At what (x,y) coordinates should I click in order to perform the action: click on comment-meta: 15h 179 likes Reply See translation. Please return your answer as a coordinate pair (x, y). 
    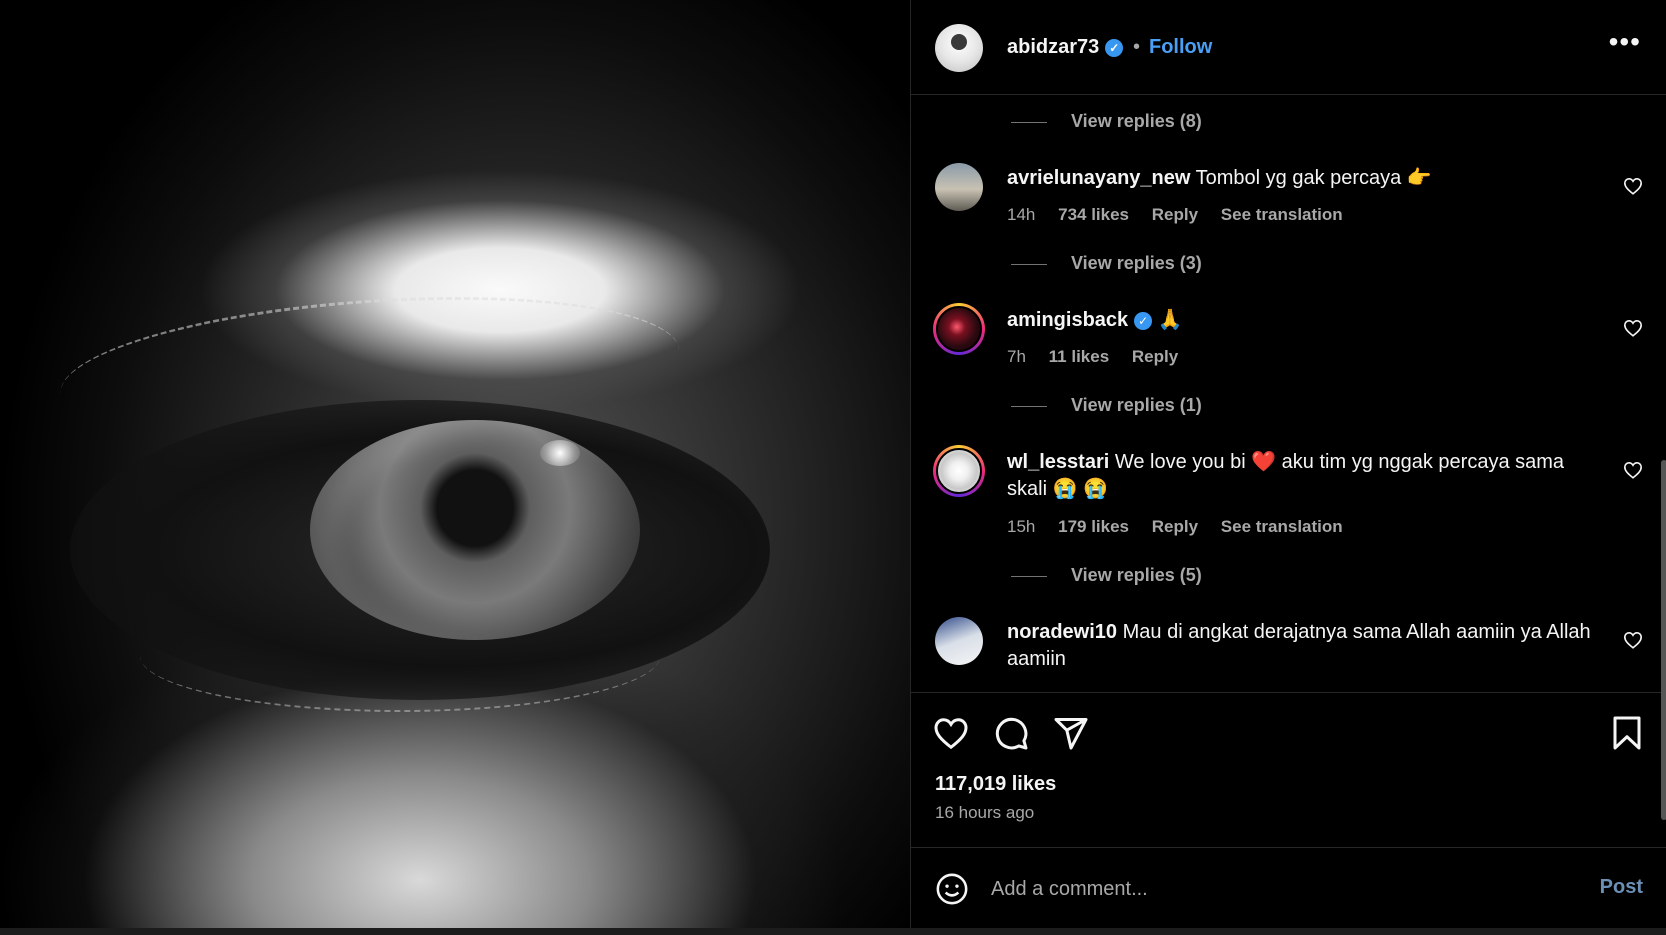
    Looking at the image, I should click on (1184, 527).